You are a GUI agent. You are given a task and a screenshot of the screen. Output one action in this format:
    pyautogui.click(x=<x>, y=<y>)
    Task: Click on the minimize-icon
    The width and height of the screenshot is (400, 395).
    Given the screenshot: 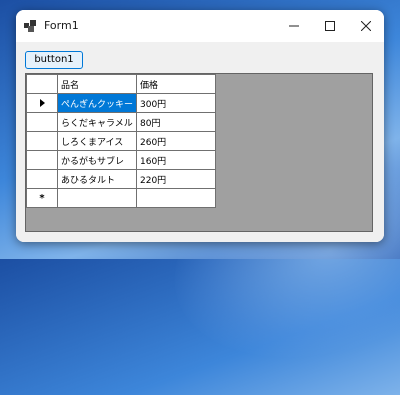 What is the action you would take?
    pyautogui.click(x=294, y=26)
    